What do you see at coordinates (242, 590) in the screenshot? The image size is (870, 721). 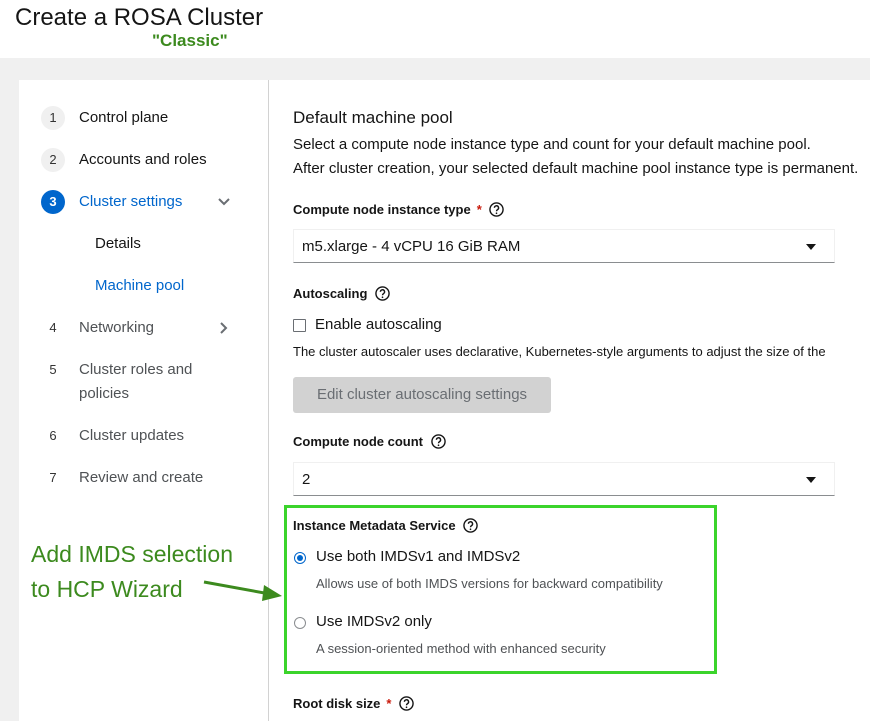 I see `annotation-arrow-icon` at bounding box center [242, 590].